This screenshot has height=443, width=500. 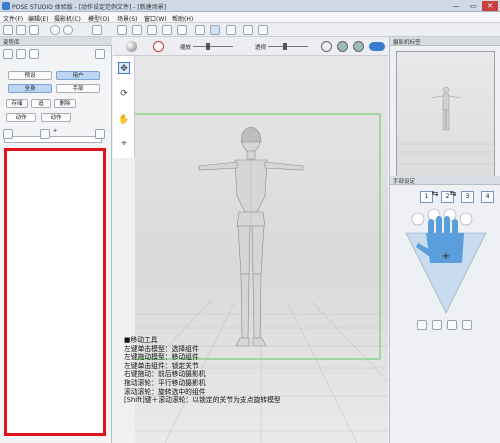 I want to click on hand-pose-diagram: +, so click(x=446, y=261).